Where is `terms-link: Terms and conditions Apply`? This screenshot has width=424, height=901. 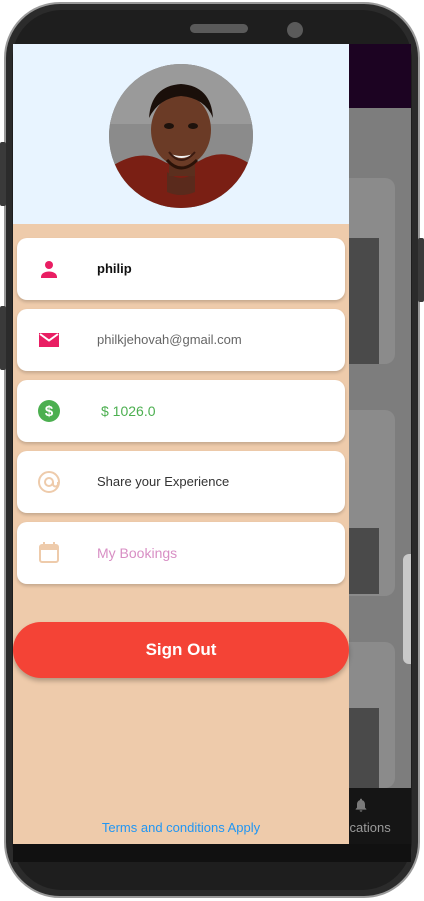 terms-link: Terms and conditions Apply is located at coordinates (181, 827).